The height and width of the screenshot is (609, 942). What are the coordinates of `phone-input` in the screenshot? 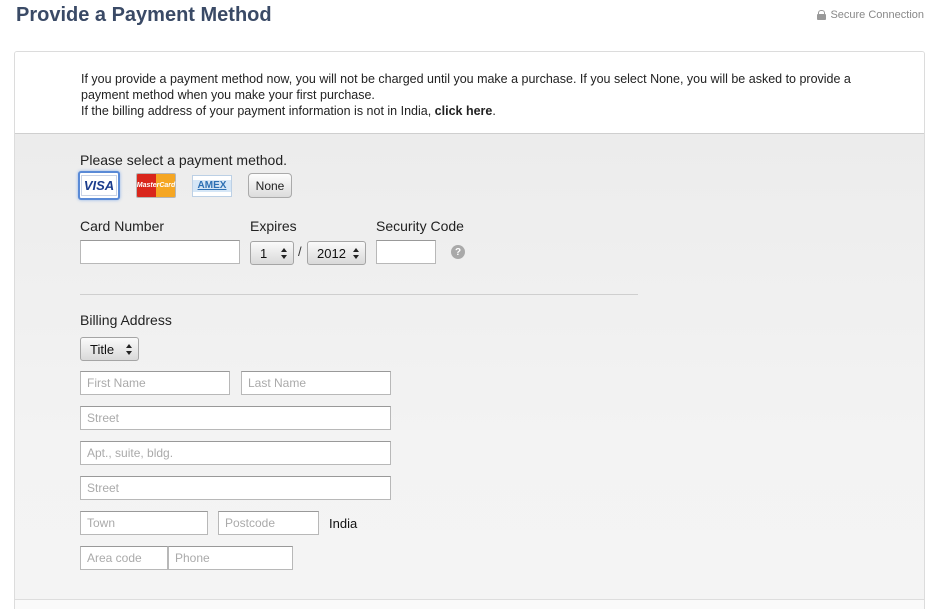 It's located at (230, 558).